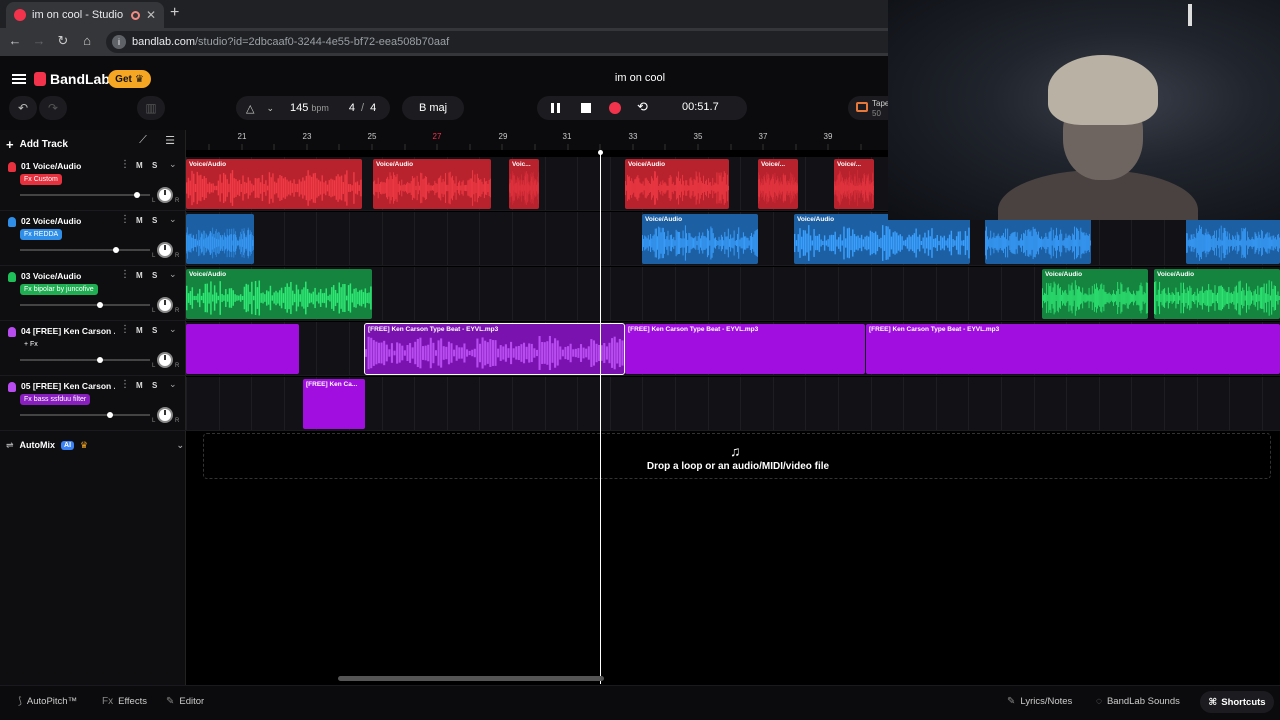  Describe the element at coordinates (352, 108) in the screenshot. I see `time-signature-numerator: 4` at that location.